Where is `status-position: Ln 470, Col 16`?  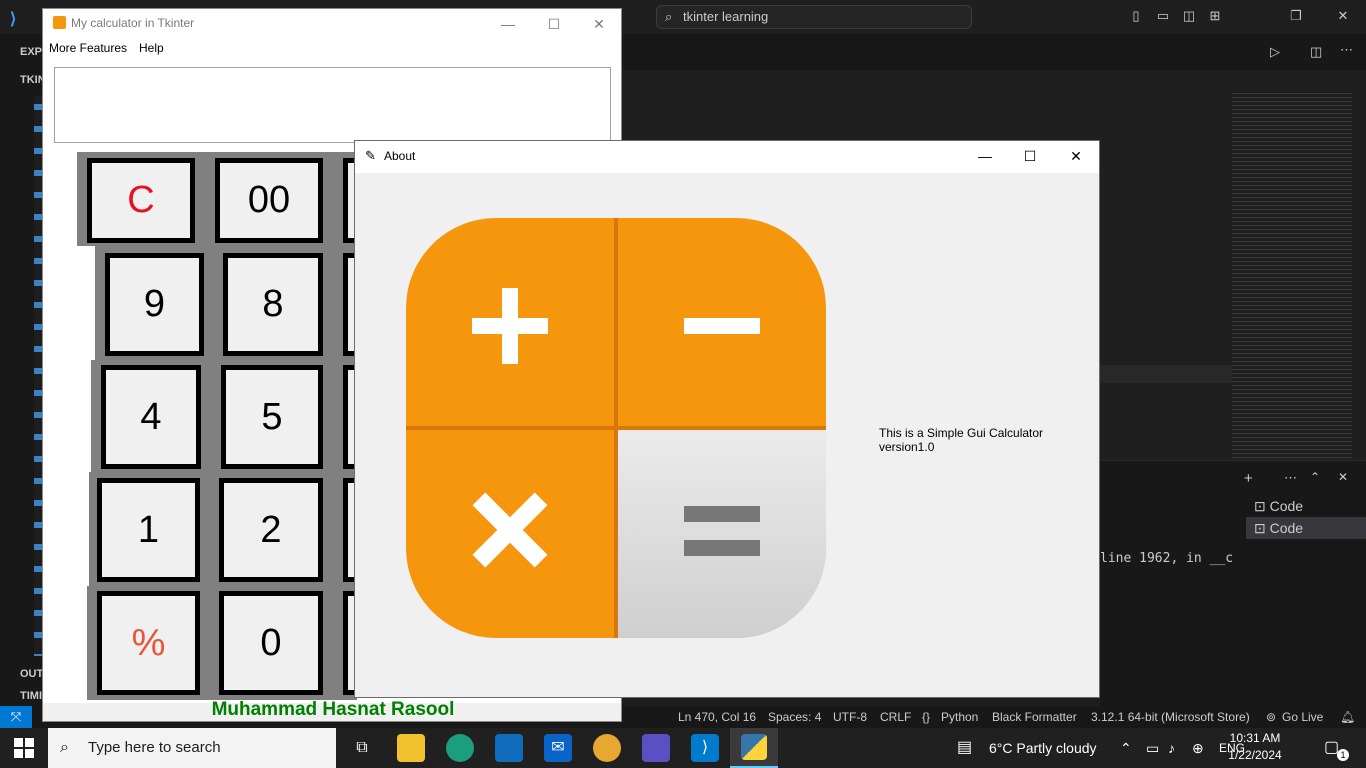 status-position: Ln 470, Col 16 is located at coordinates (717, 717).